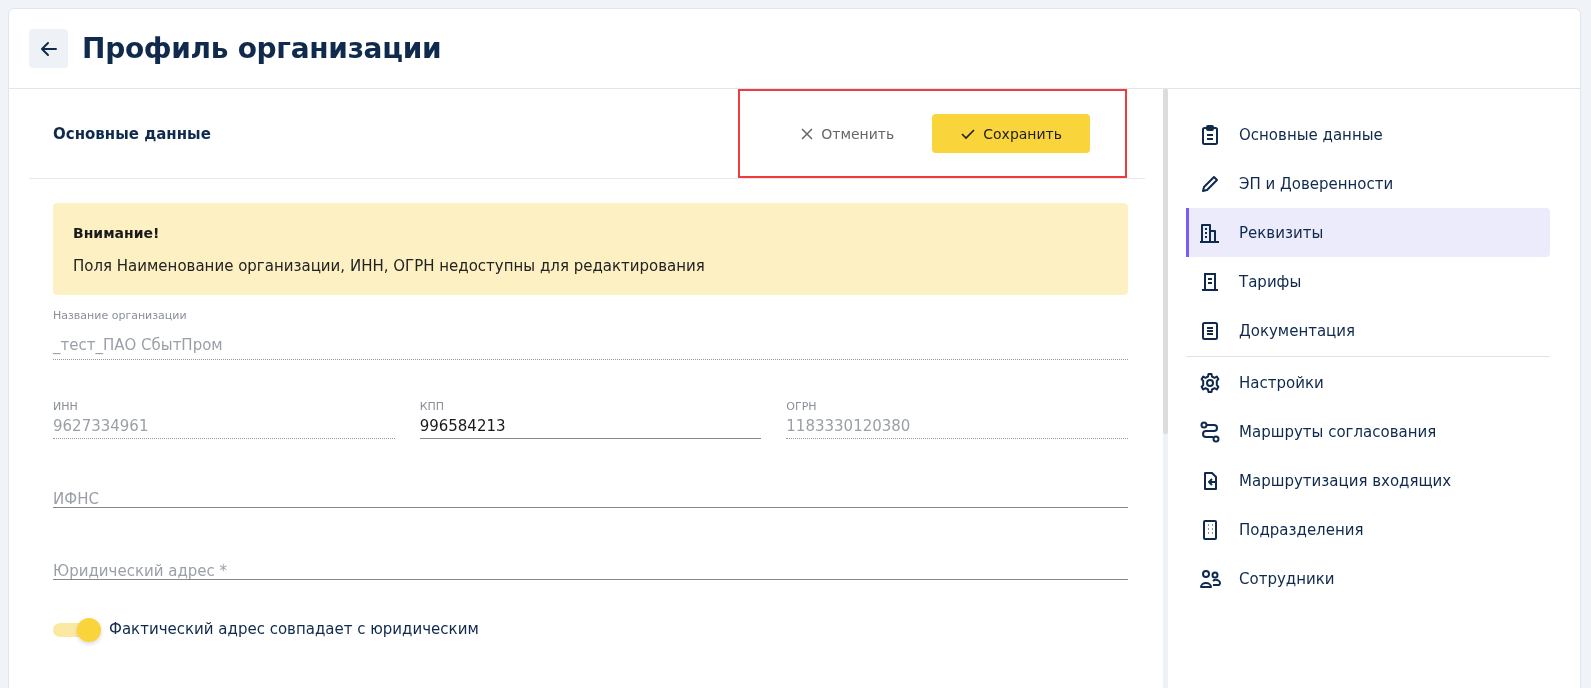  Describe the element at coordinates (1210, 134) in the screenshot. I see `clipboard-icon` at that location.